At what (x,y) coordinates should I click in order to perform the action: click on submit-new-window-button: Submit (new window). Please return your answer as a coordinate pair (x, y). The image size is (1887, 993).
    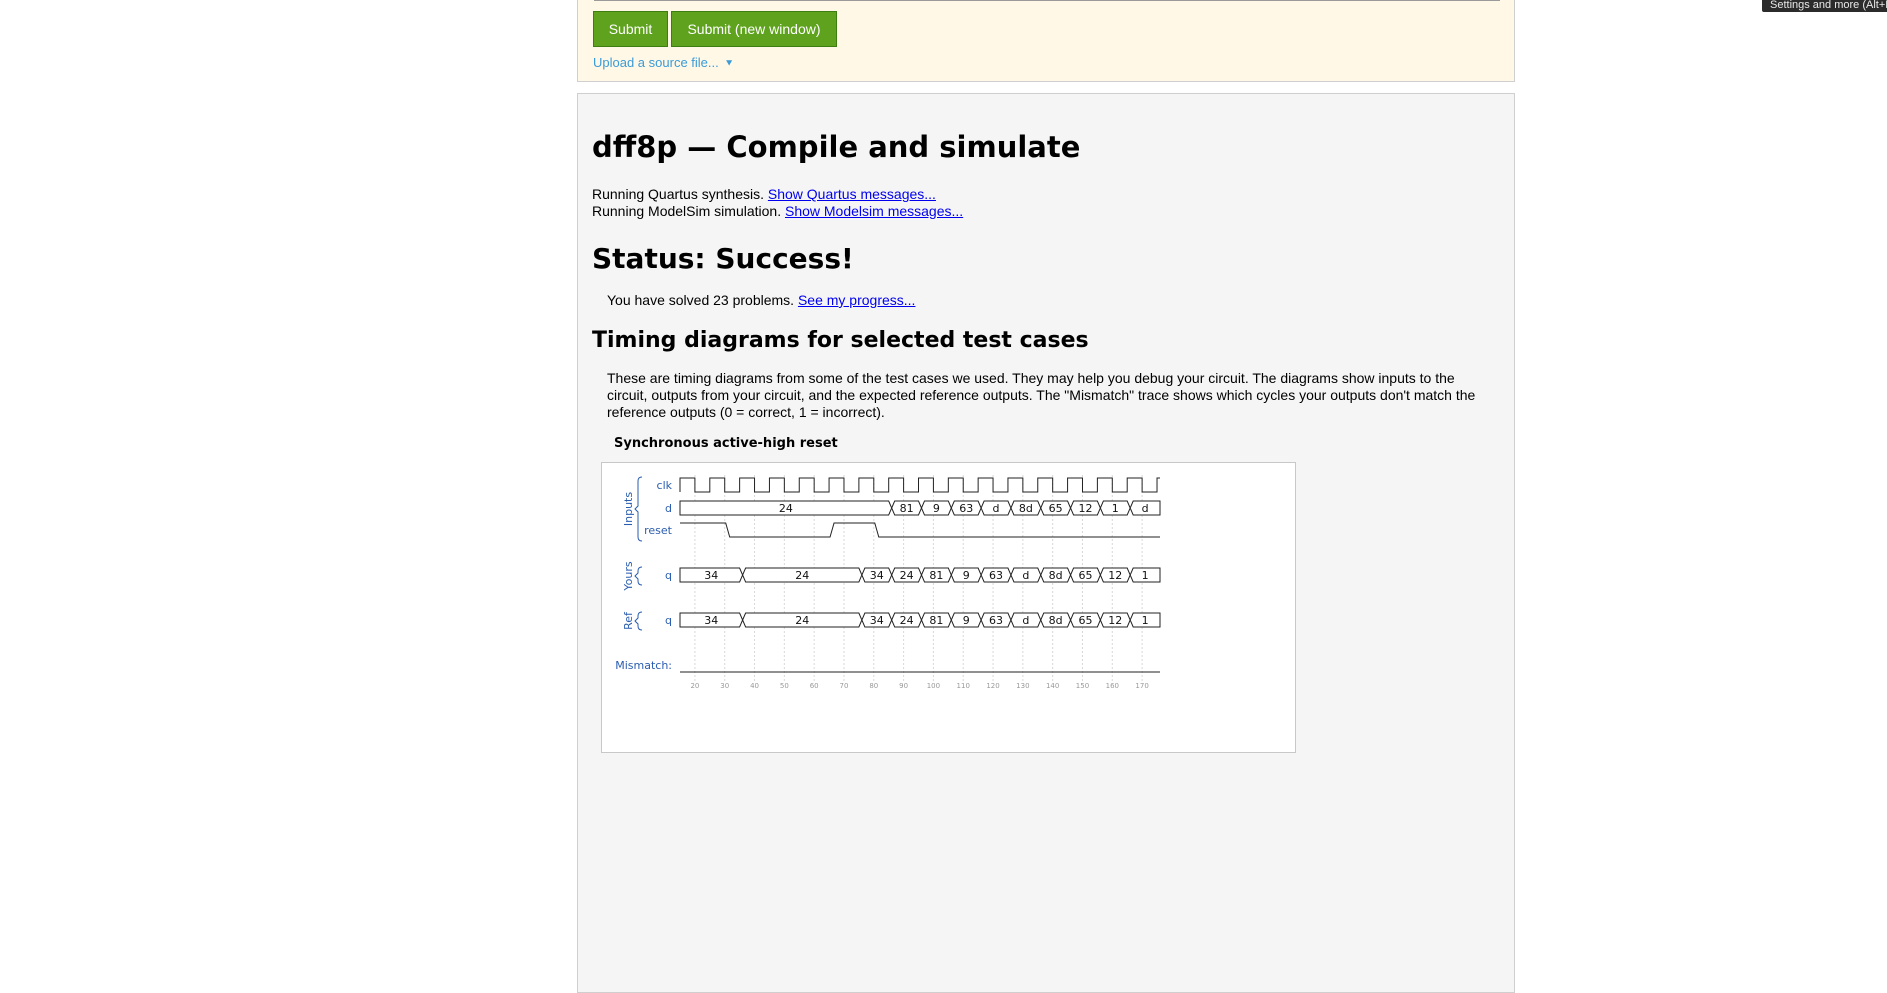
    Looking at the image, I should click on (754, 29).